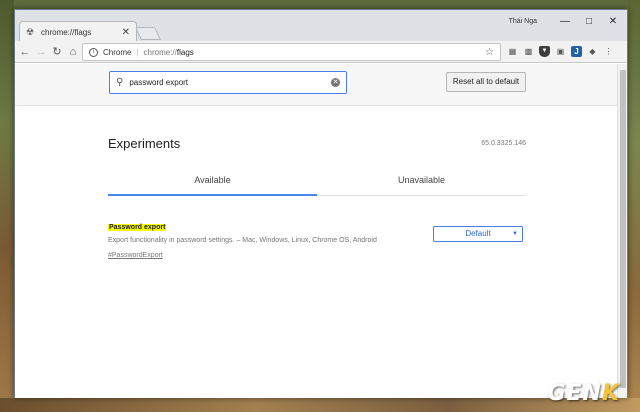 The image size is (640, 412). What do you see at coordinates (574, 393) in the screenshot?
I see `watermark-main: GEN` at bounding box center [574, 393].